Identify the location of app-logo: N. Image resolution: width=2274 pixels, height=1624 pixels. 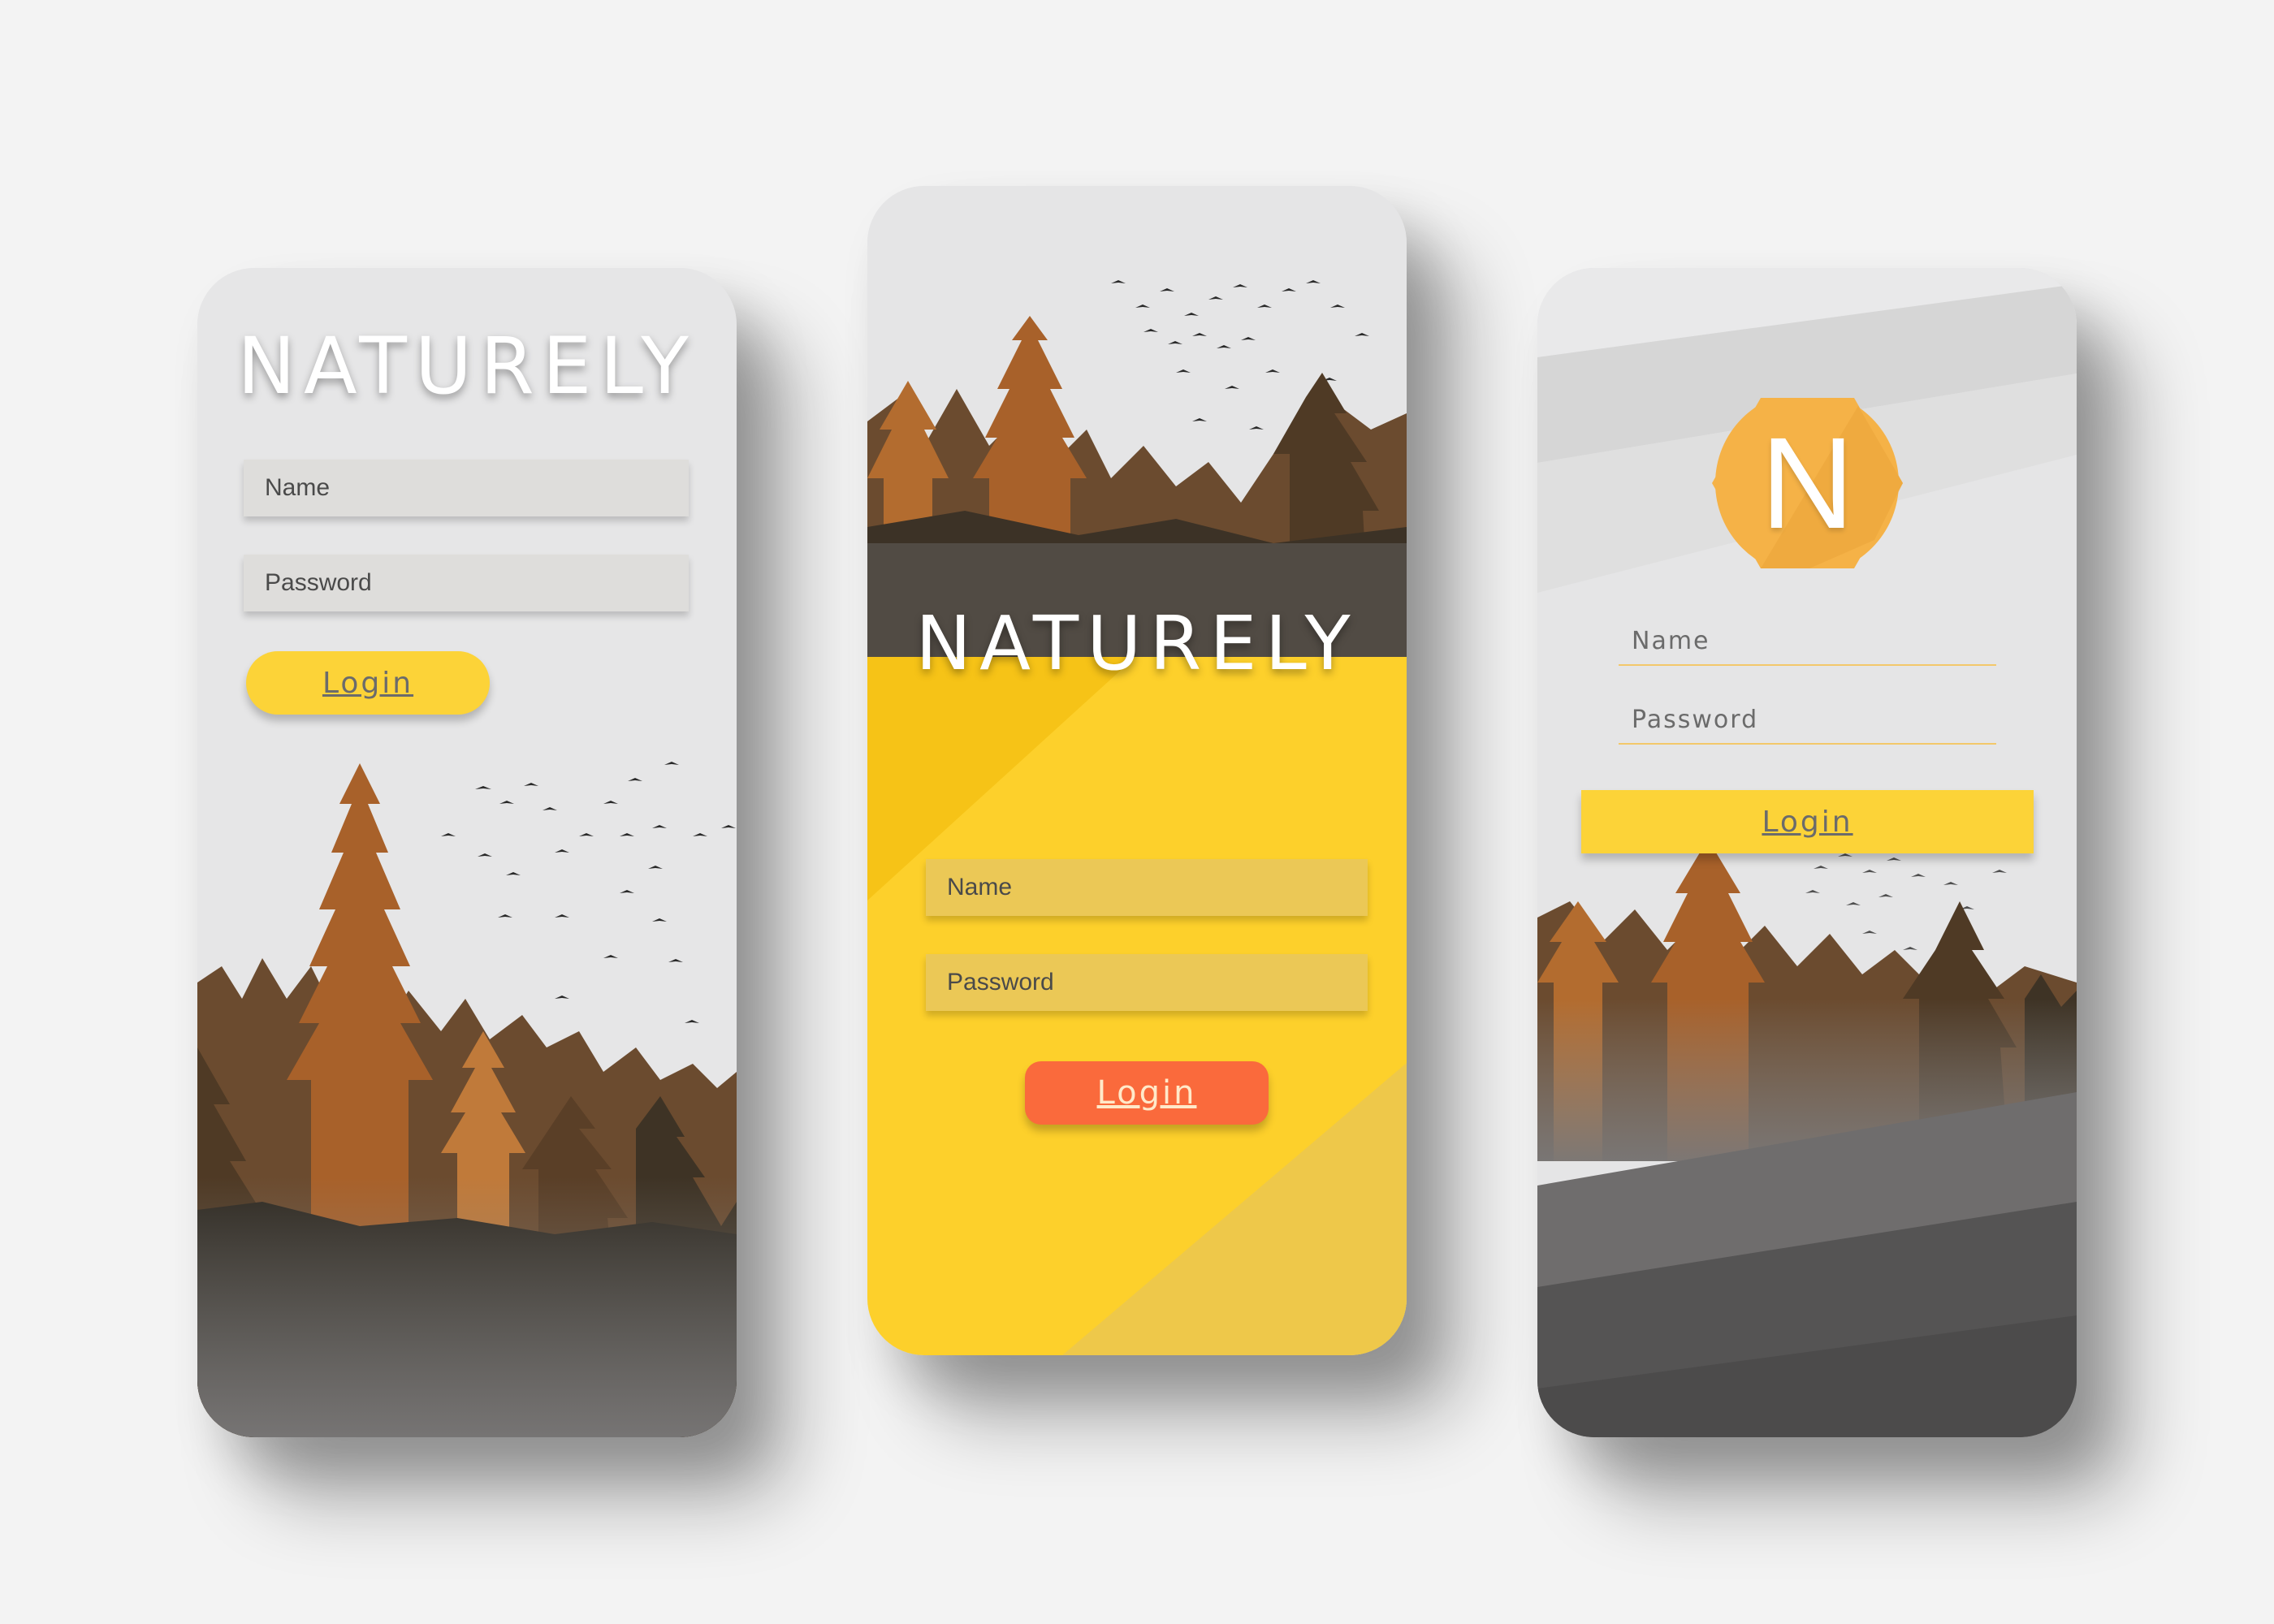
(1808, 483).